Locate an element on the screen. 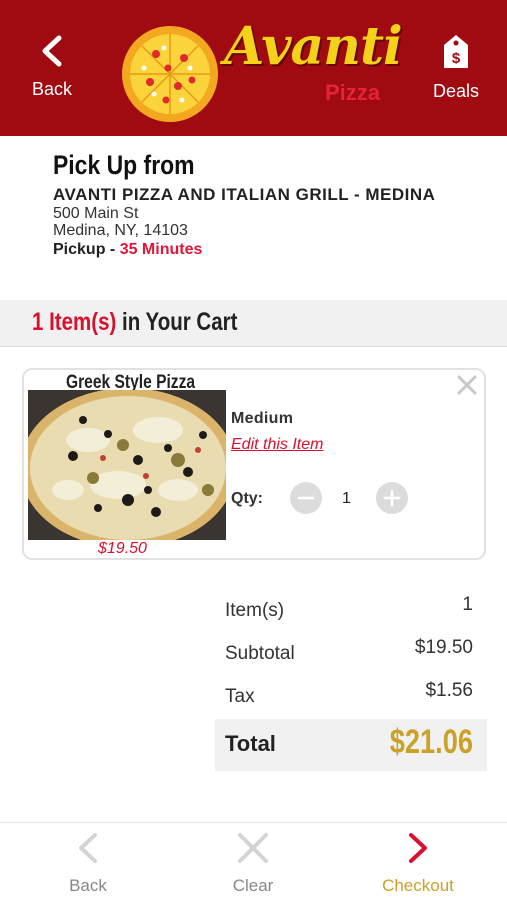  deals-label: Deals is located at coordinates (456, 91).